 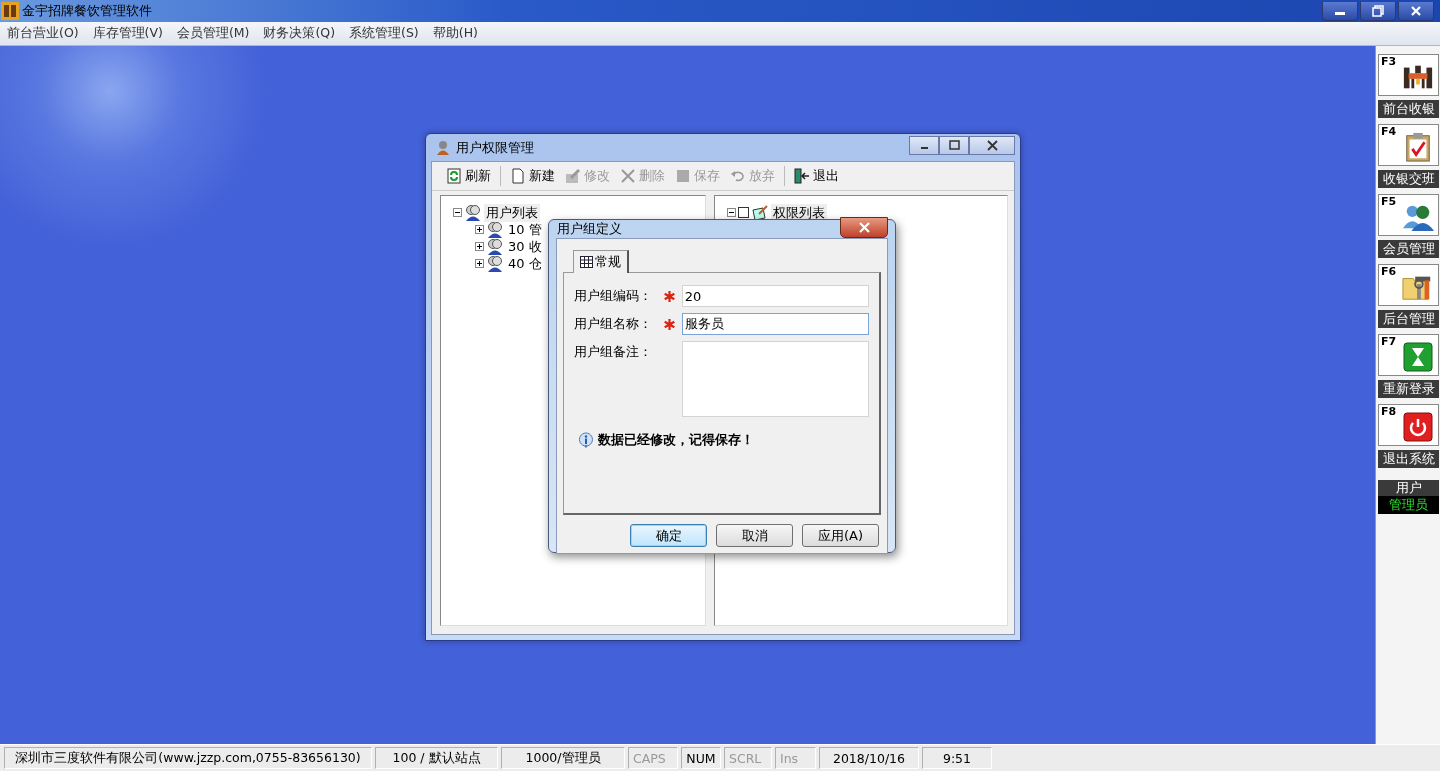 I want to click on shortcut-label: 收银交班, so click(x=1408, y=179).